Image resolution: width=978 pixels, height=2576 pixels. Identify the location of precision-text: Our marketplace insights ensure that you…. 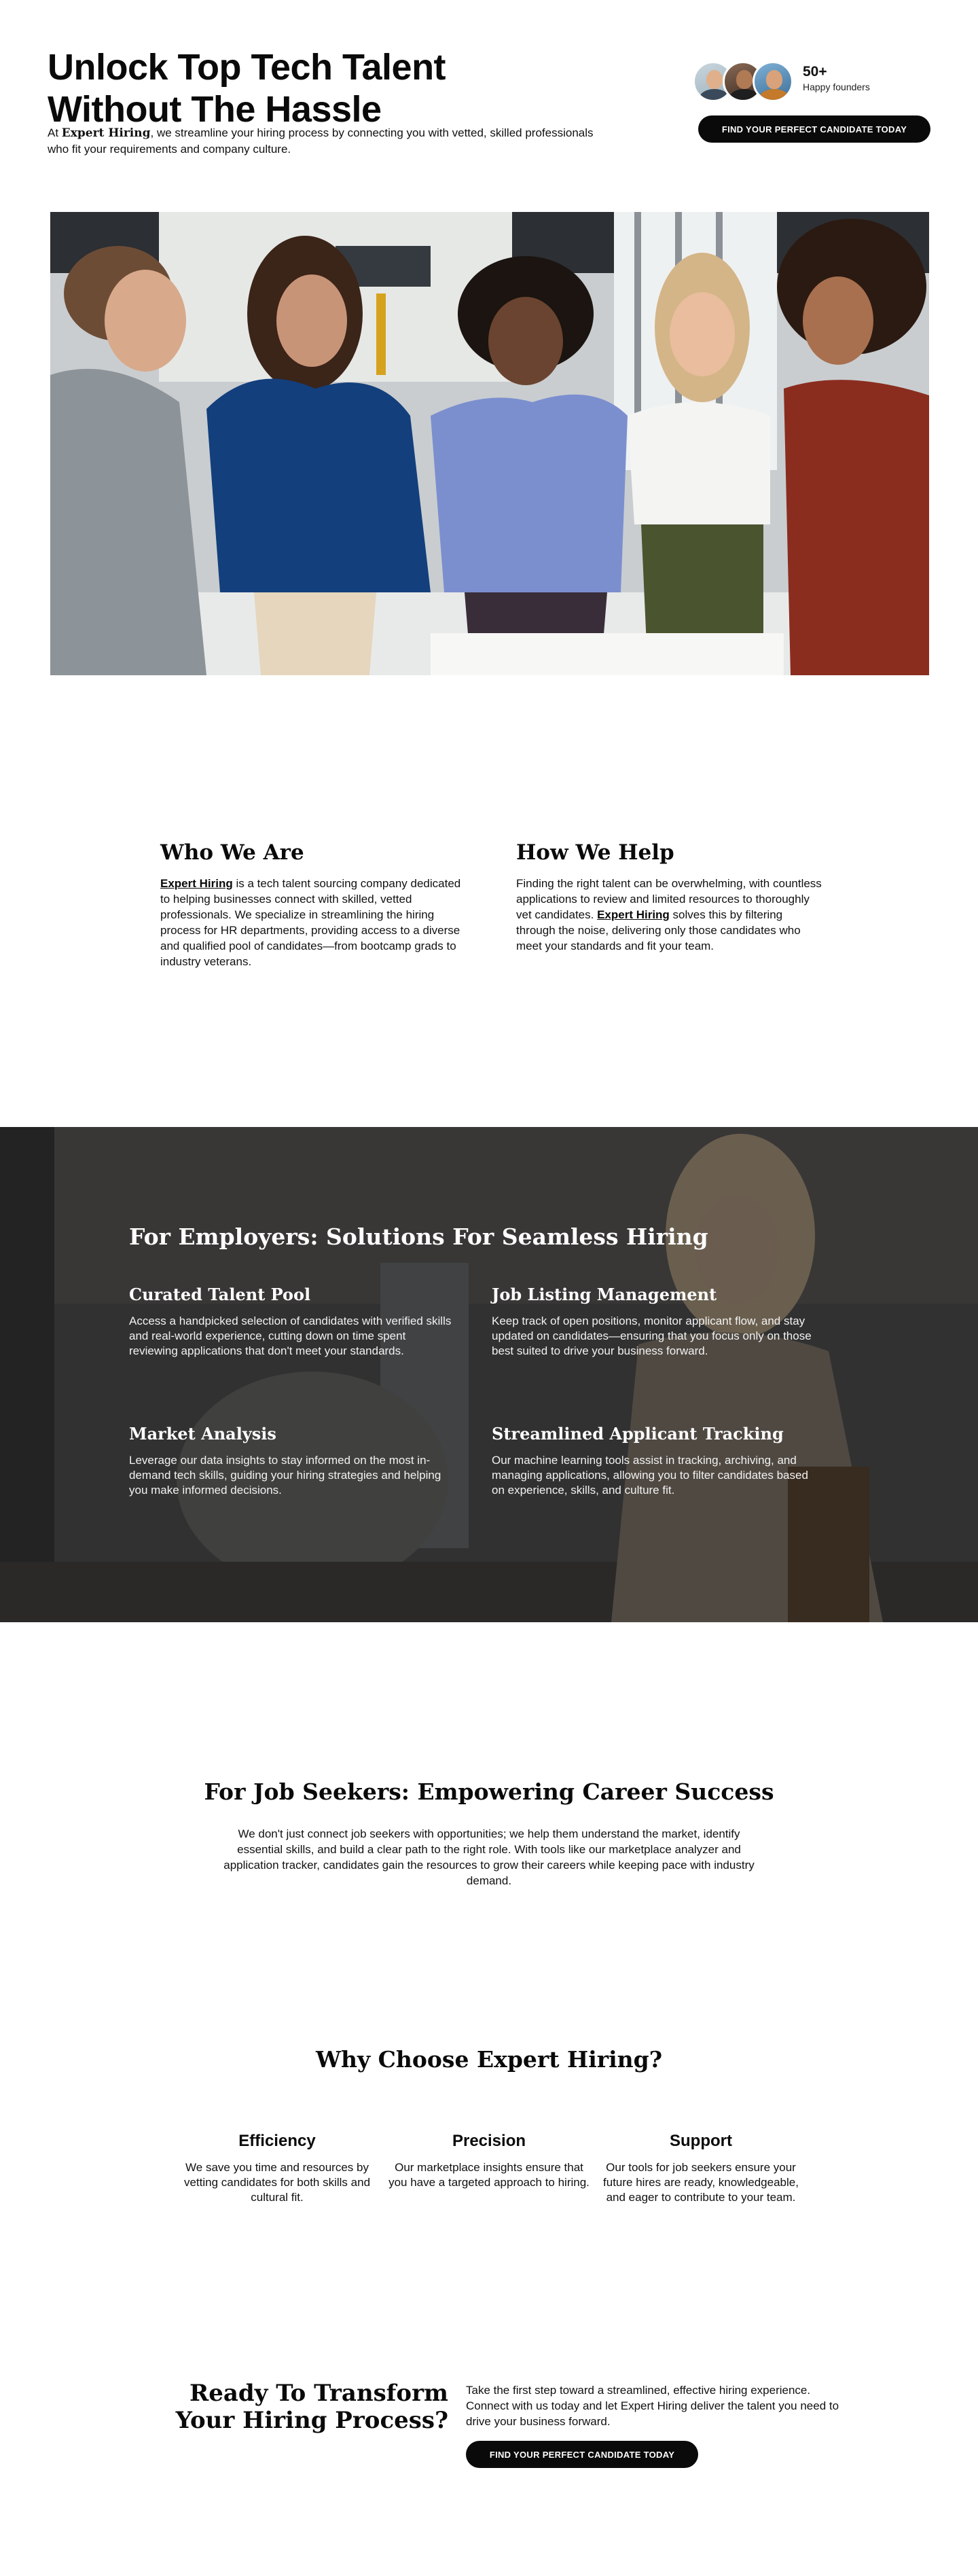
(489, 2175).